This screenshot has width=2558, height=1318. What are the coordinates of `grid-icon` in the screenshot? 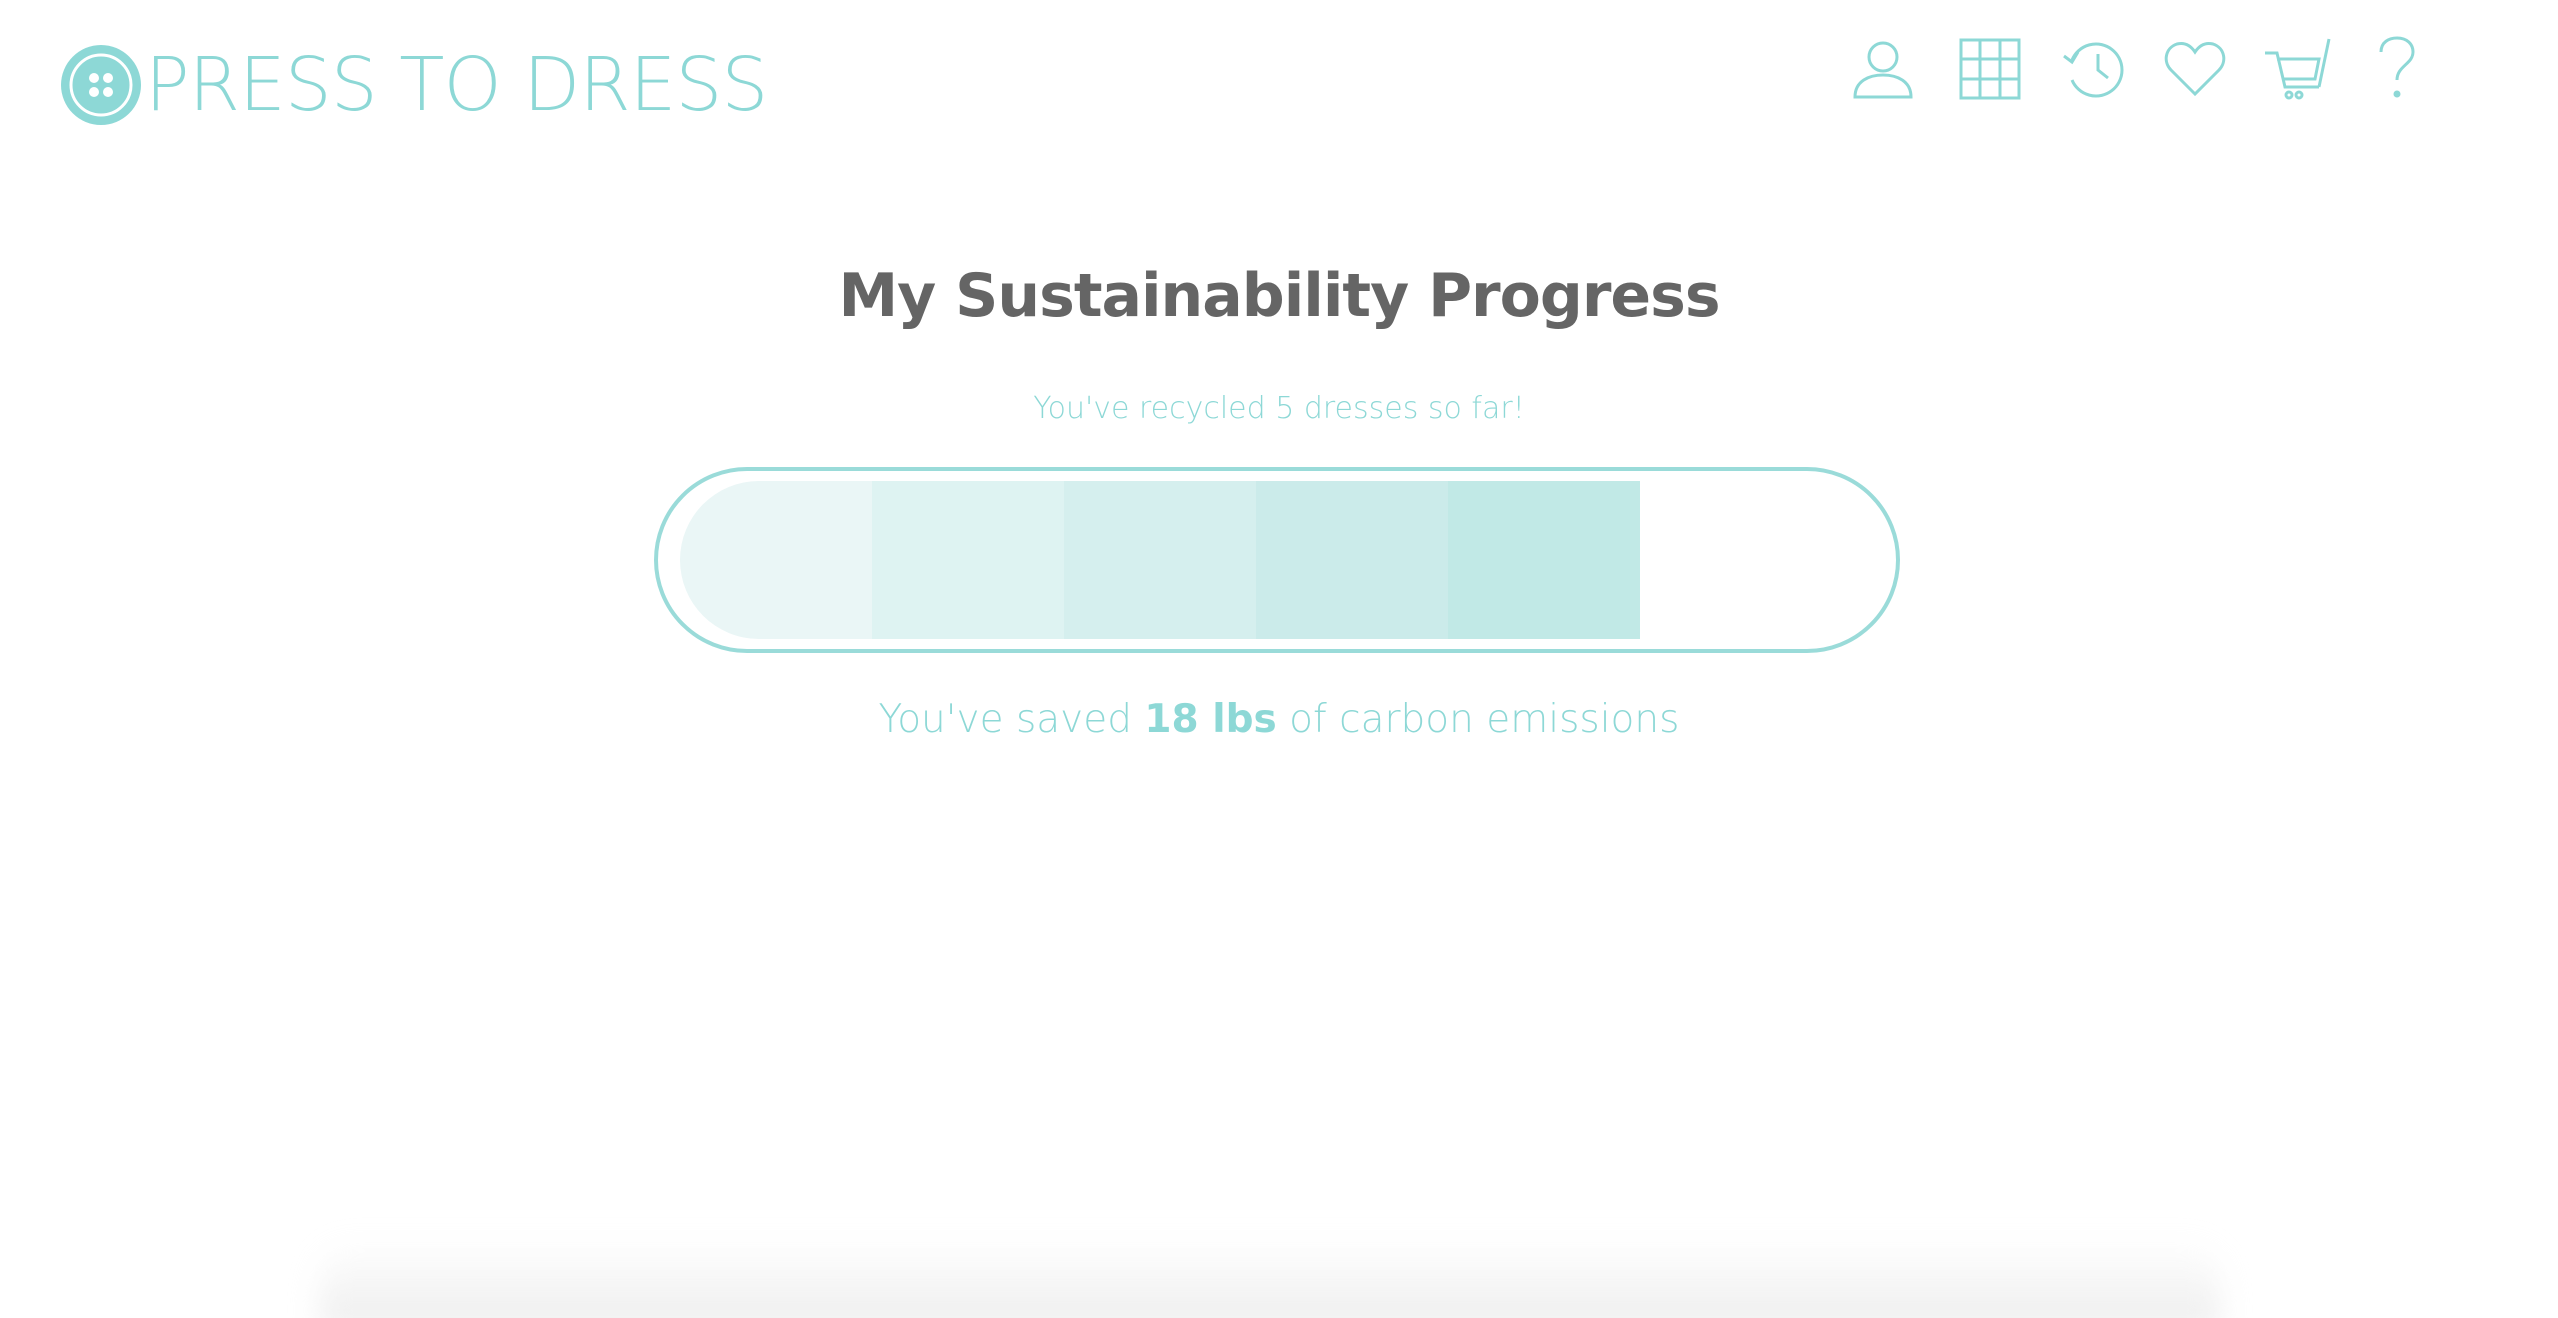 It's located at (1990, 69).